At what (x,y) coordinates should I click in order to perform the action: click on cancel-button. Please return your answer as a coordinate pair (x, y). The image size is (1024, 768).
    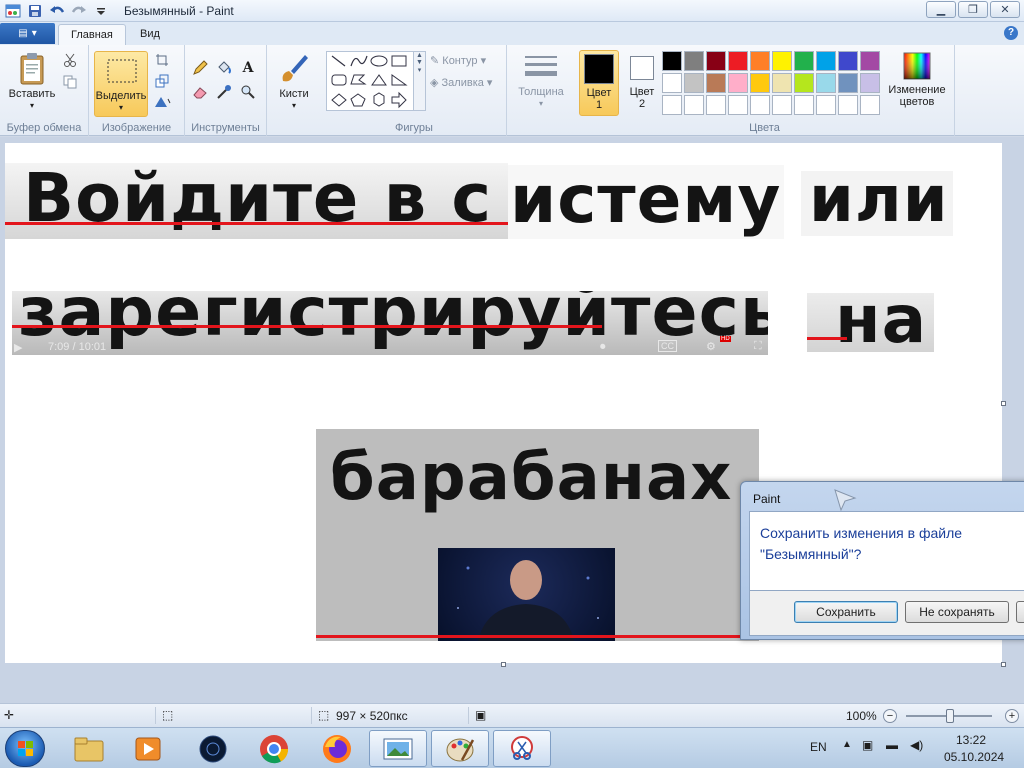
    Looking at the image, I should click on (1020, 612).